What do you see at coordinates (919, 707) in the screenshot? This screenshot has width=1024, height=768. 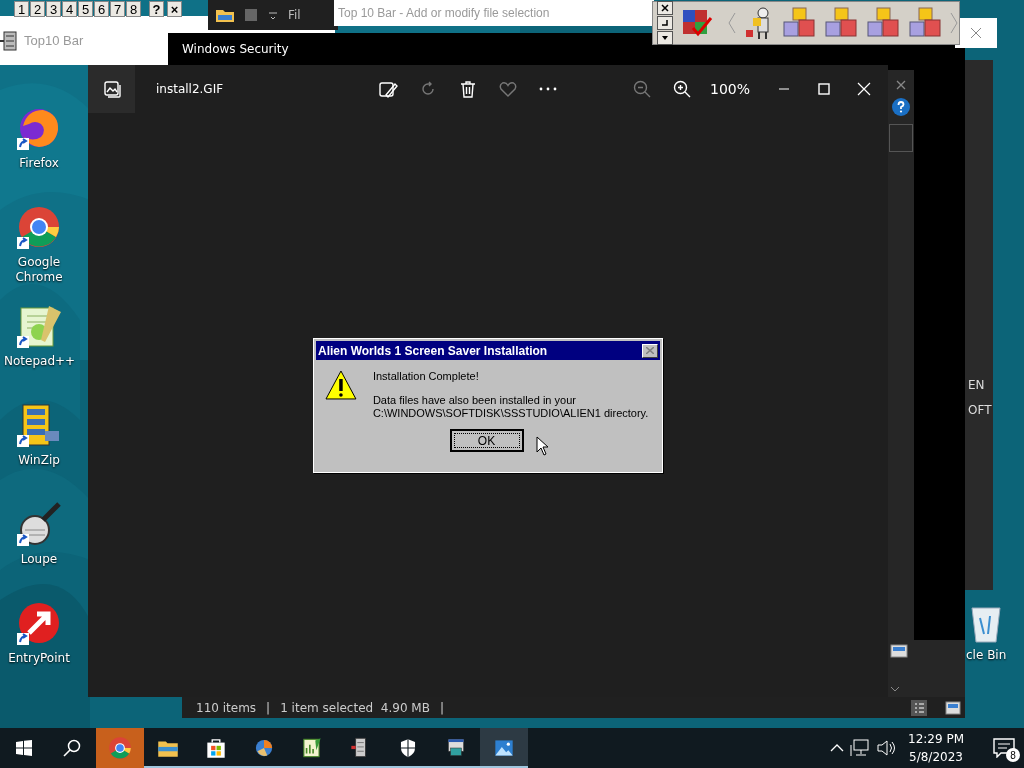 I see `details-view-icon` at bounding box center [919, 707].